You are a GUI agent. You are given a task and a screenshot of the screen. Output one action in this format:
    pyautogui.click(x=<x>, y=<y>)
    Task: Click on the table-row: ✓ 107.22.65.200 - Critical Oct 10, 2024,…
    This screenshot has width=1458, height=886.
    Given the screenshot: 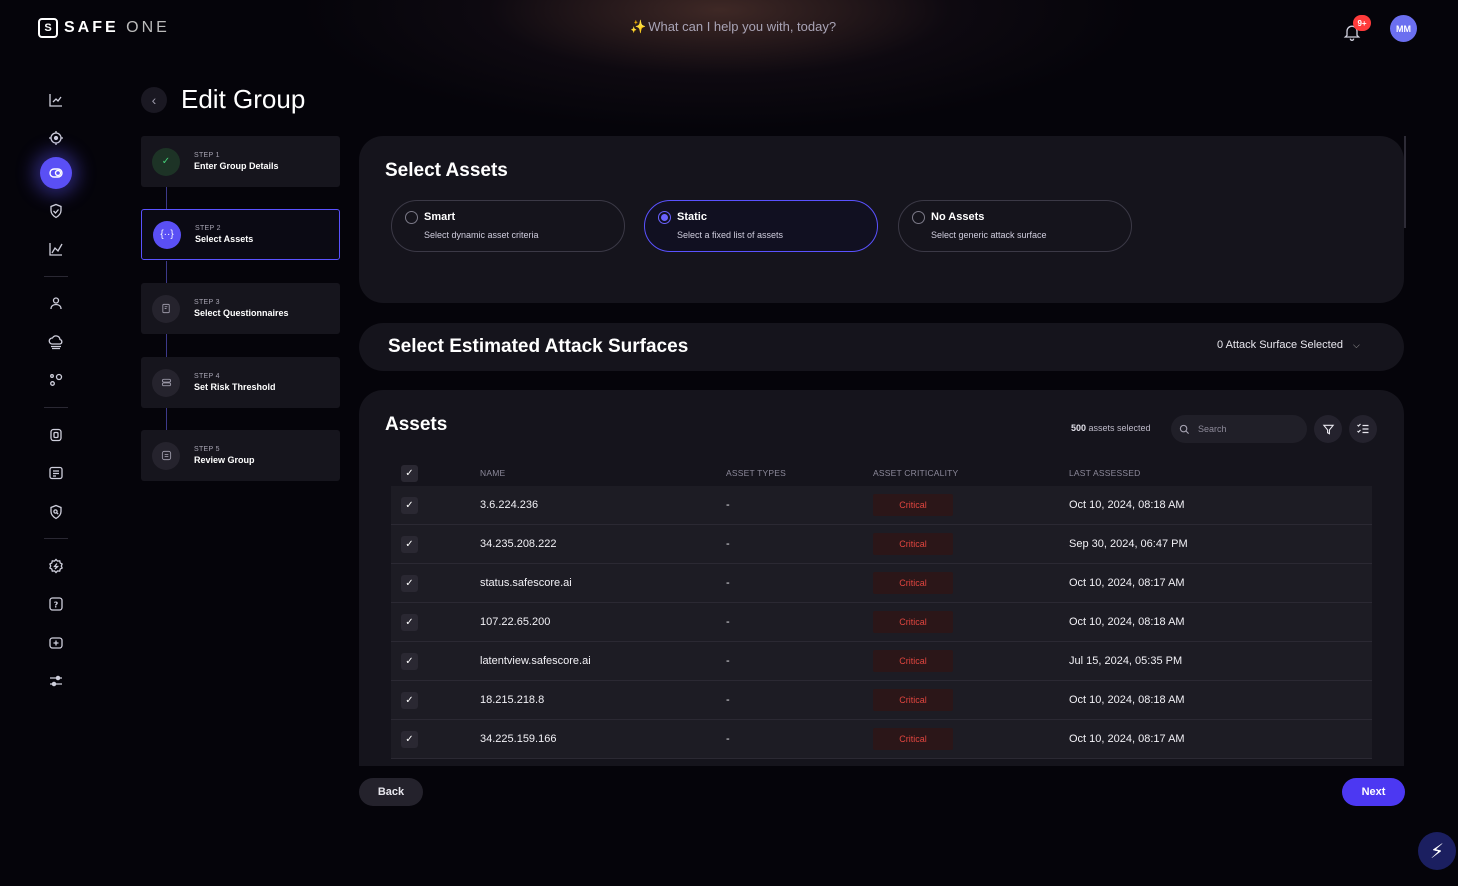 What is the action you would take?
    pyautogui.click(x=881, y=622)
    